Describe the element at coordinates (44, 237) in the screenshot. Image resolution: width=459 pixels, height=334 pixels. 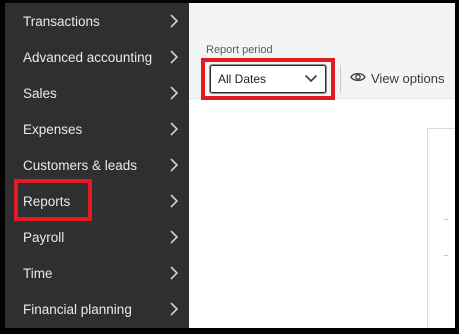
I see `sidebar-item-label: Payroll` at that location.